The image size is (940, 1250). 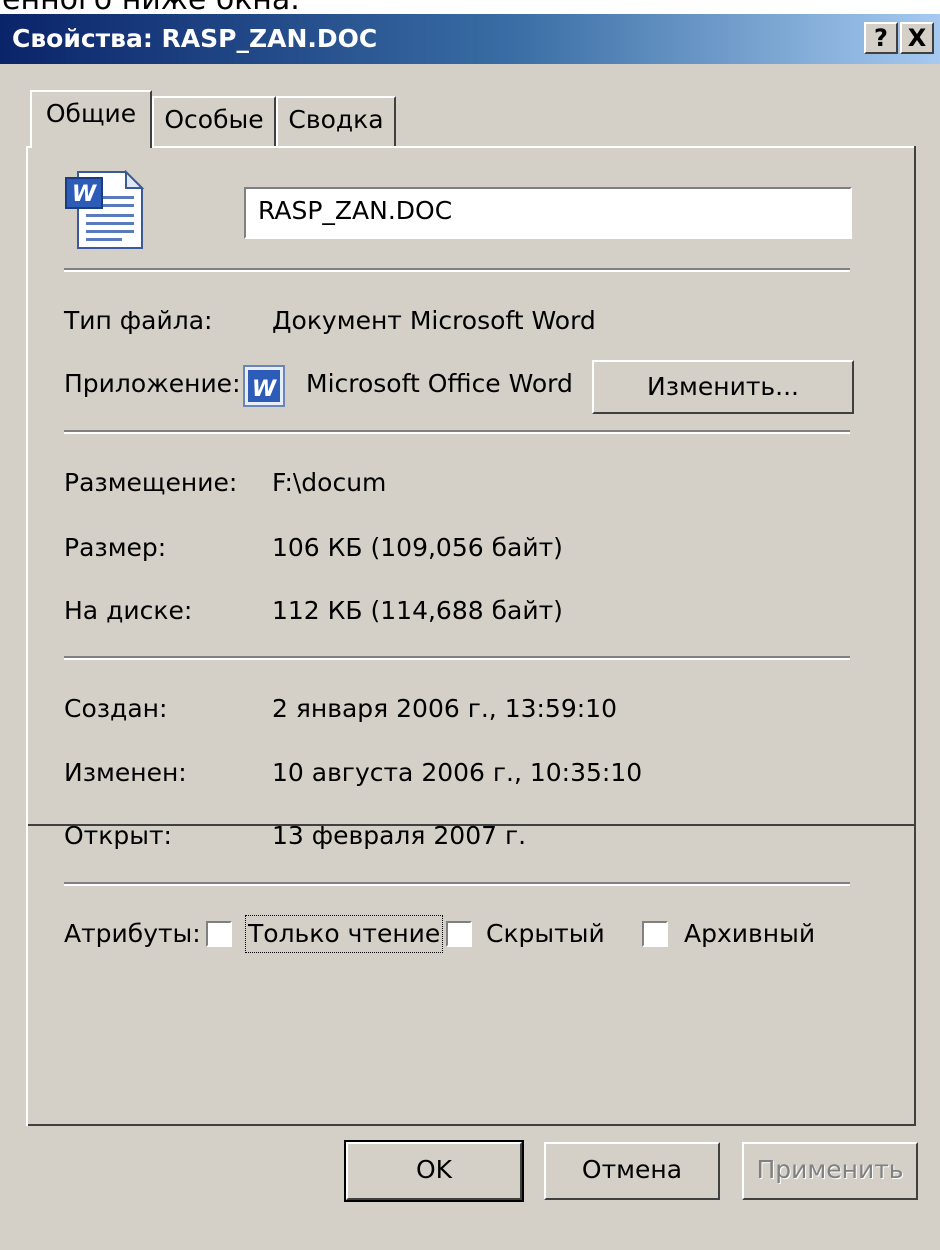 I want to click on archive-label: Архивный, so click(x=749, y=934).